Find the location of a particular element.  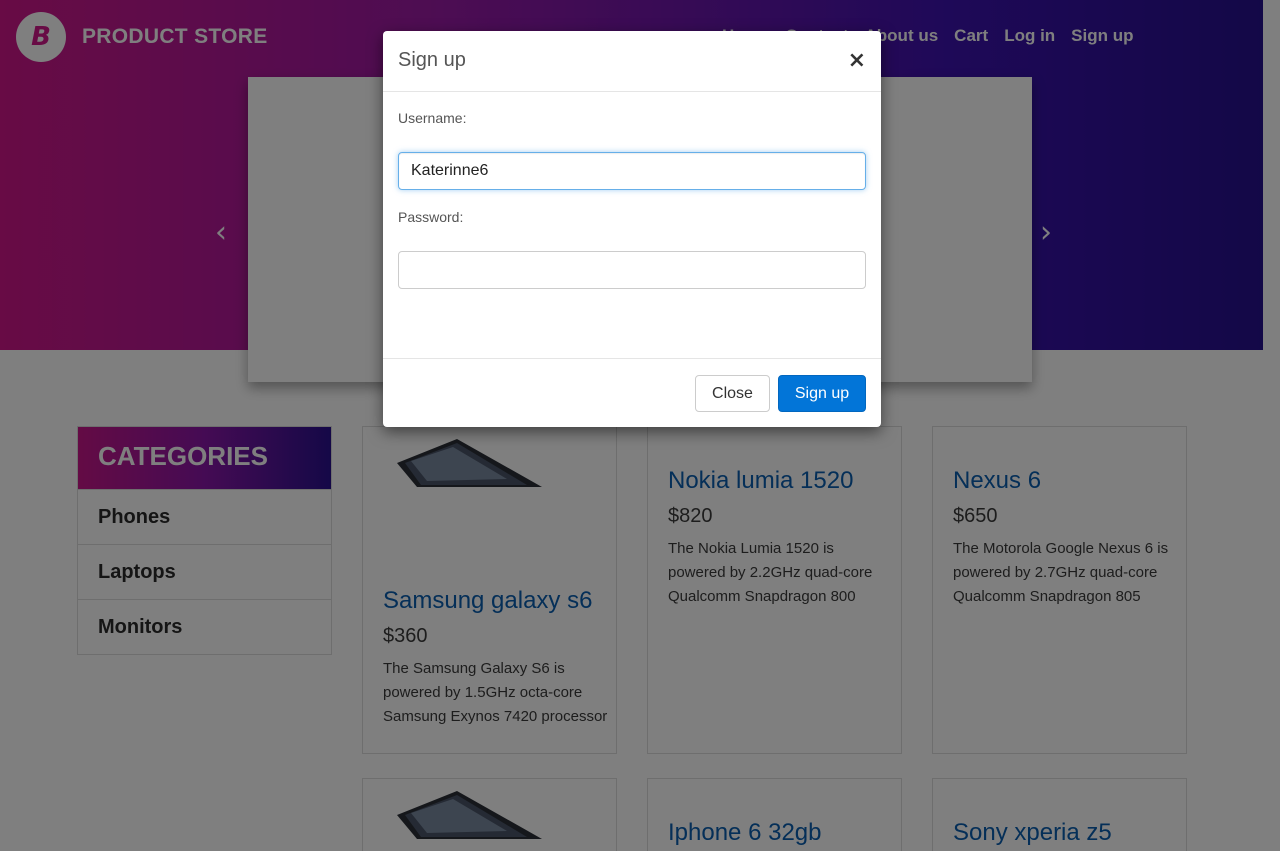

modal-header: Sign up × is located at coordinates (632, 61).